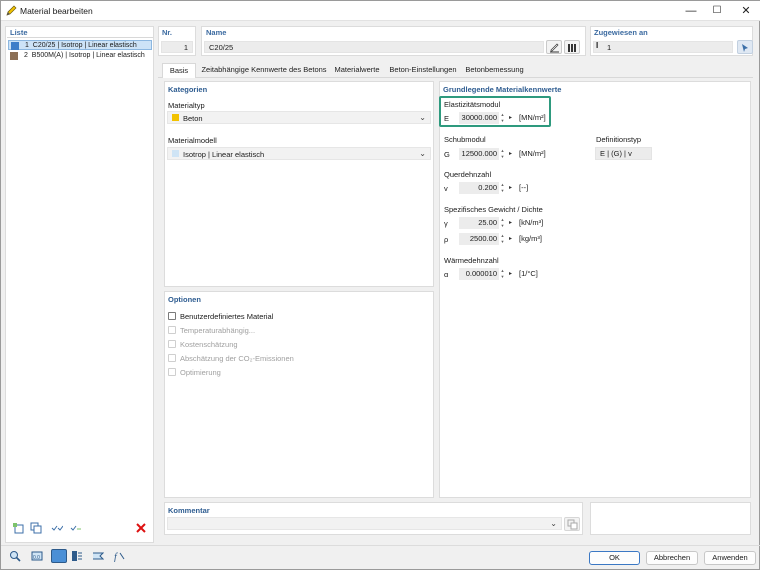  Describe the element at coordinates (177, 47) in the screenshot. I see `nr-field: 1` at that location.